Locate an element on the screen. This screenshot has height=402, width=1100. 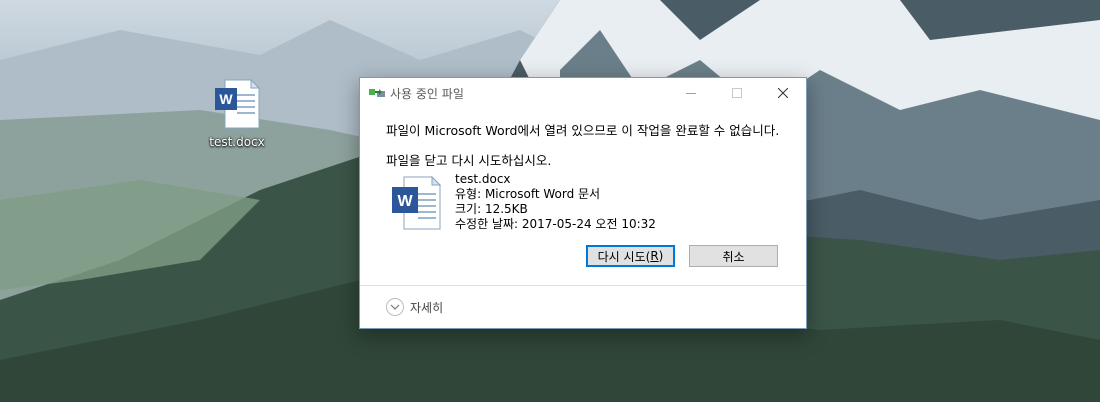
close-button is located at coordinates (783, 93).